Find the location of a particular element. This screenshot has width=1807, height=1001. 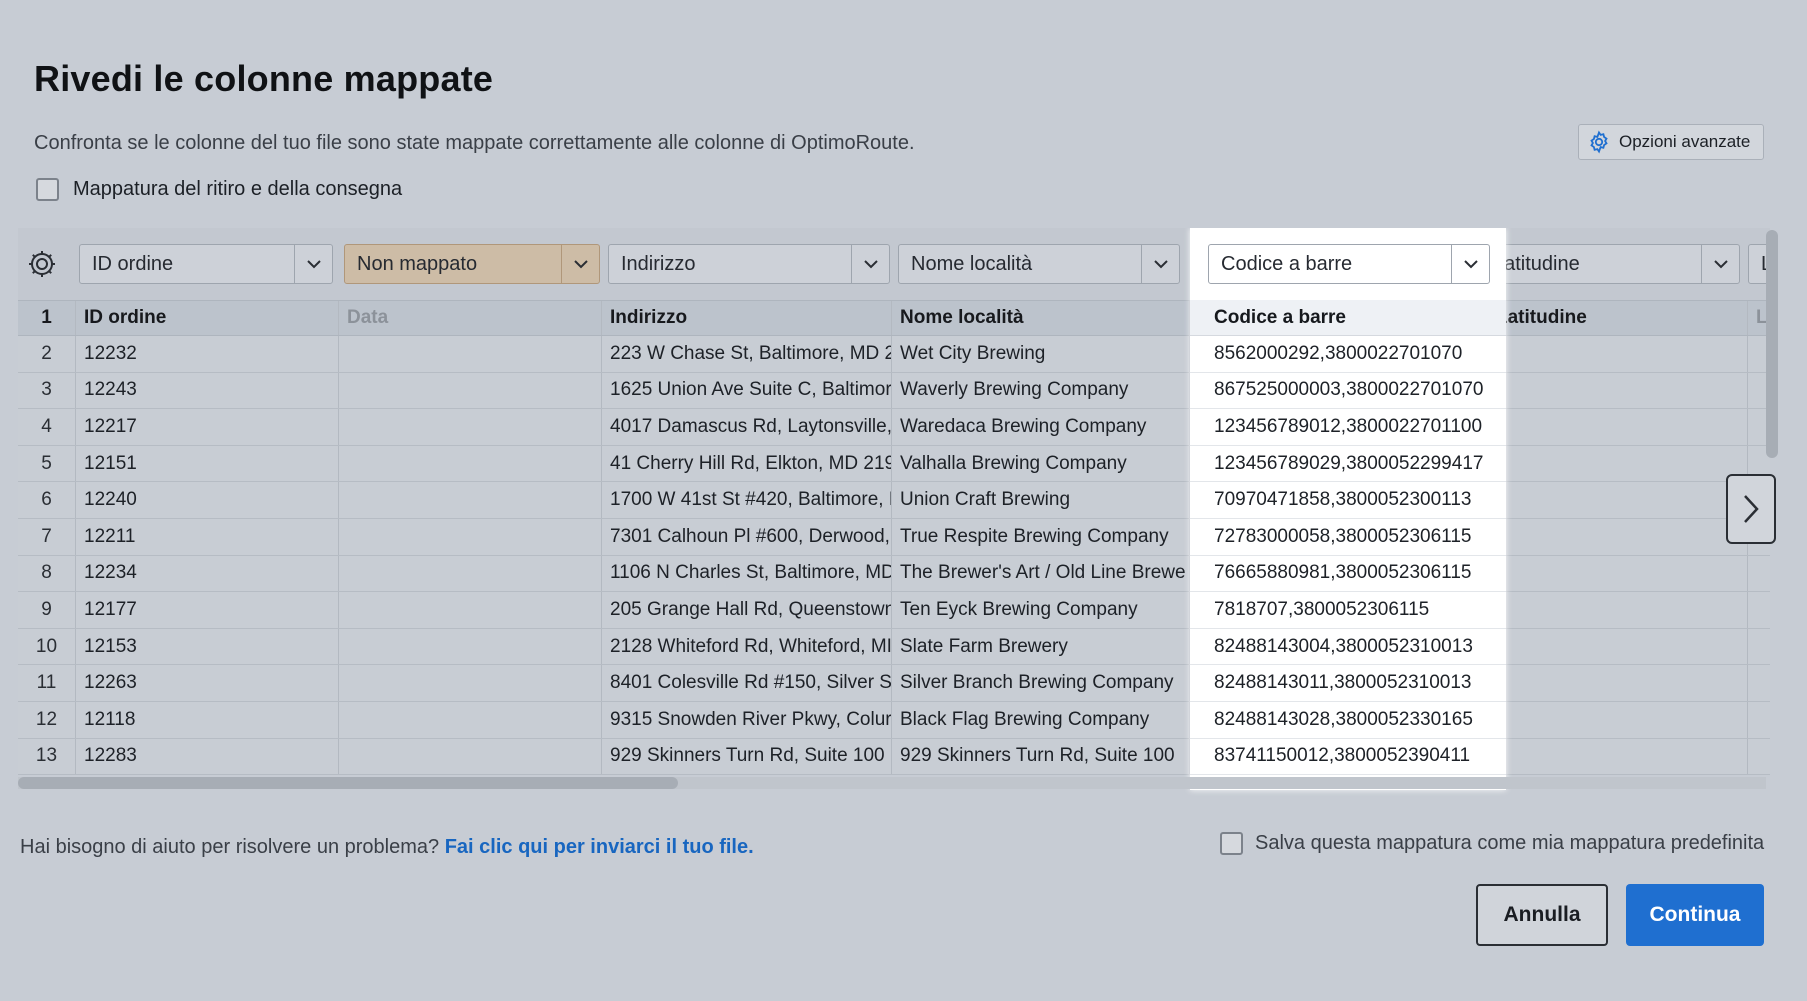

table-cell: Black Flag Brewing Company is located at coordinates (1041, 720).